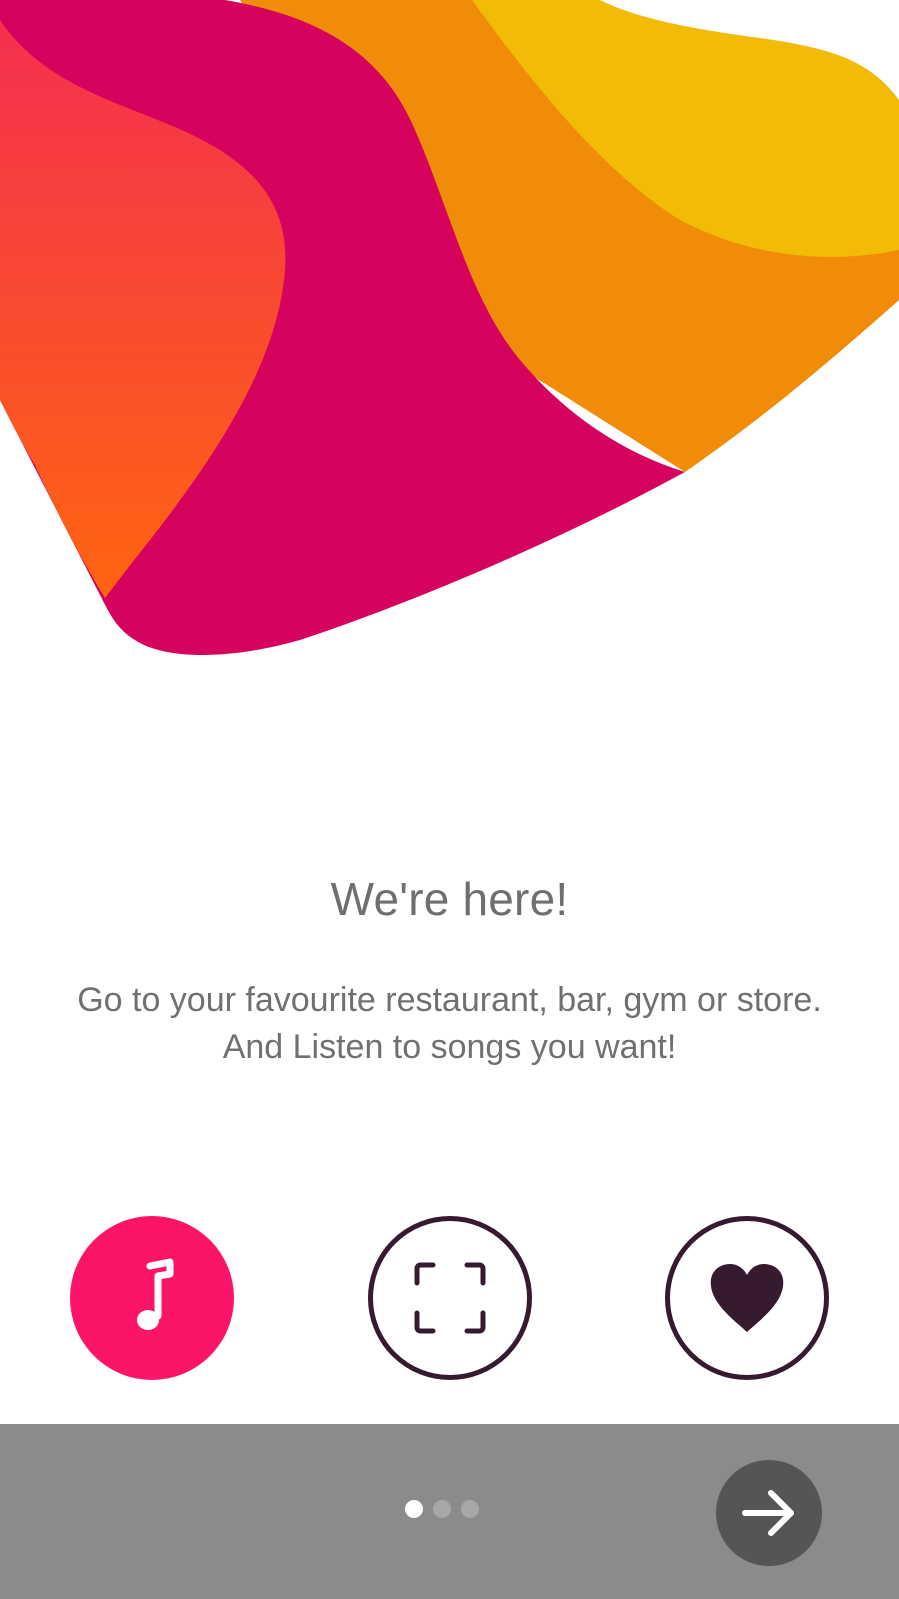 This screenshot has height=1599, width=899. I want to click on music-note-icon, so click(155, 1294).